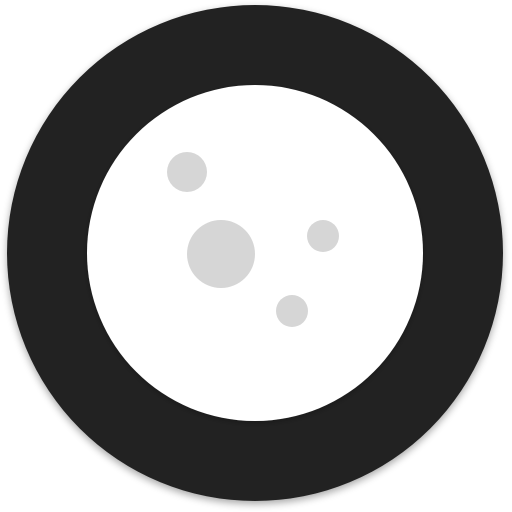 The width and height of the screenshot is (512, 512). What do you see at coordinates (187, 172) in the screenshot?
I see `crater-top-left` at bounding box center [187, 172].